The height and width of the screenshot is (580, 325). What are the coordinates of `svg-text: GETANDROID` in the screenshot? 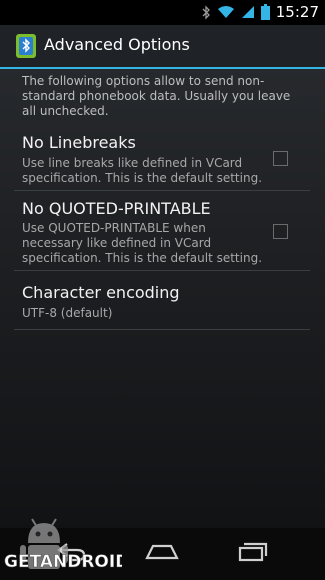 It's located at (63, 562).